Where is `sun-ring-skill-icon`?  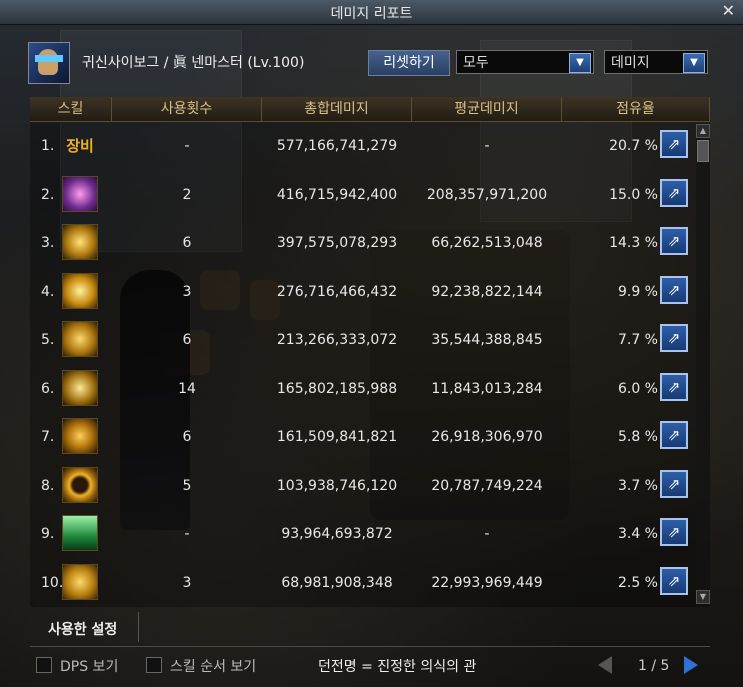 sun-ring-skill-icon is located at coordinates (80, 484).